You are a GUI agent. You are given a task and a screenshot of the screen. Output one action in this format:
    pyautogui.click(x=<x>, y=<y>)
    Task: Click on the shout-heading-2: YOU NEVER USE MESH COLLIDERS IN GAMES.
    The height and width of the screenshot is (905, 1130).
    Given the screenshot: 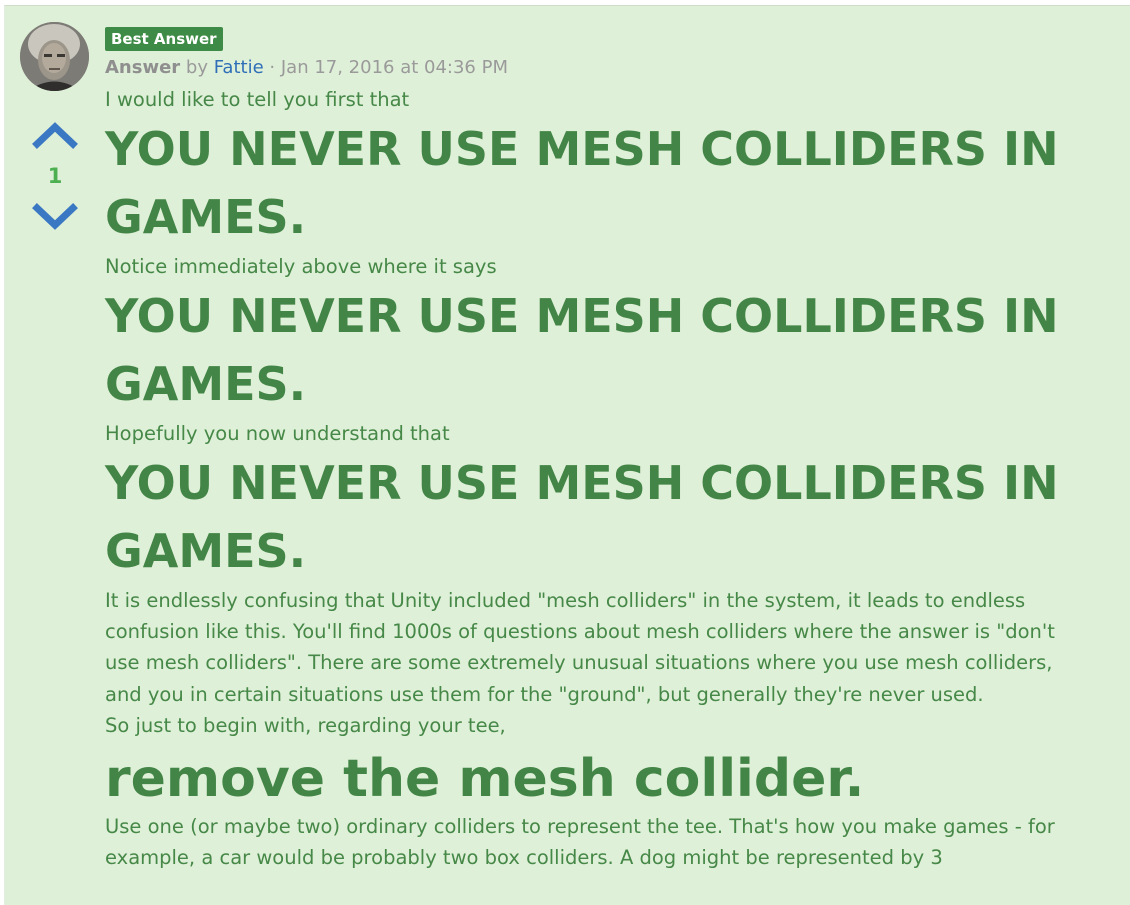 What is the action you would take?
    pyautogui.click(x=582, y=350)
    